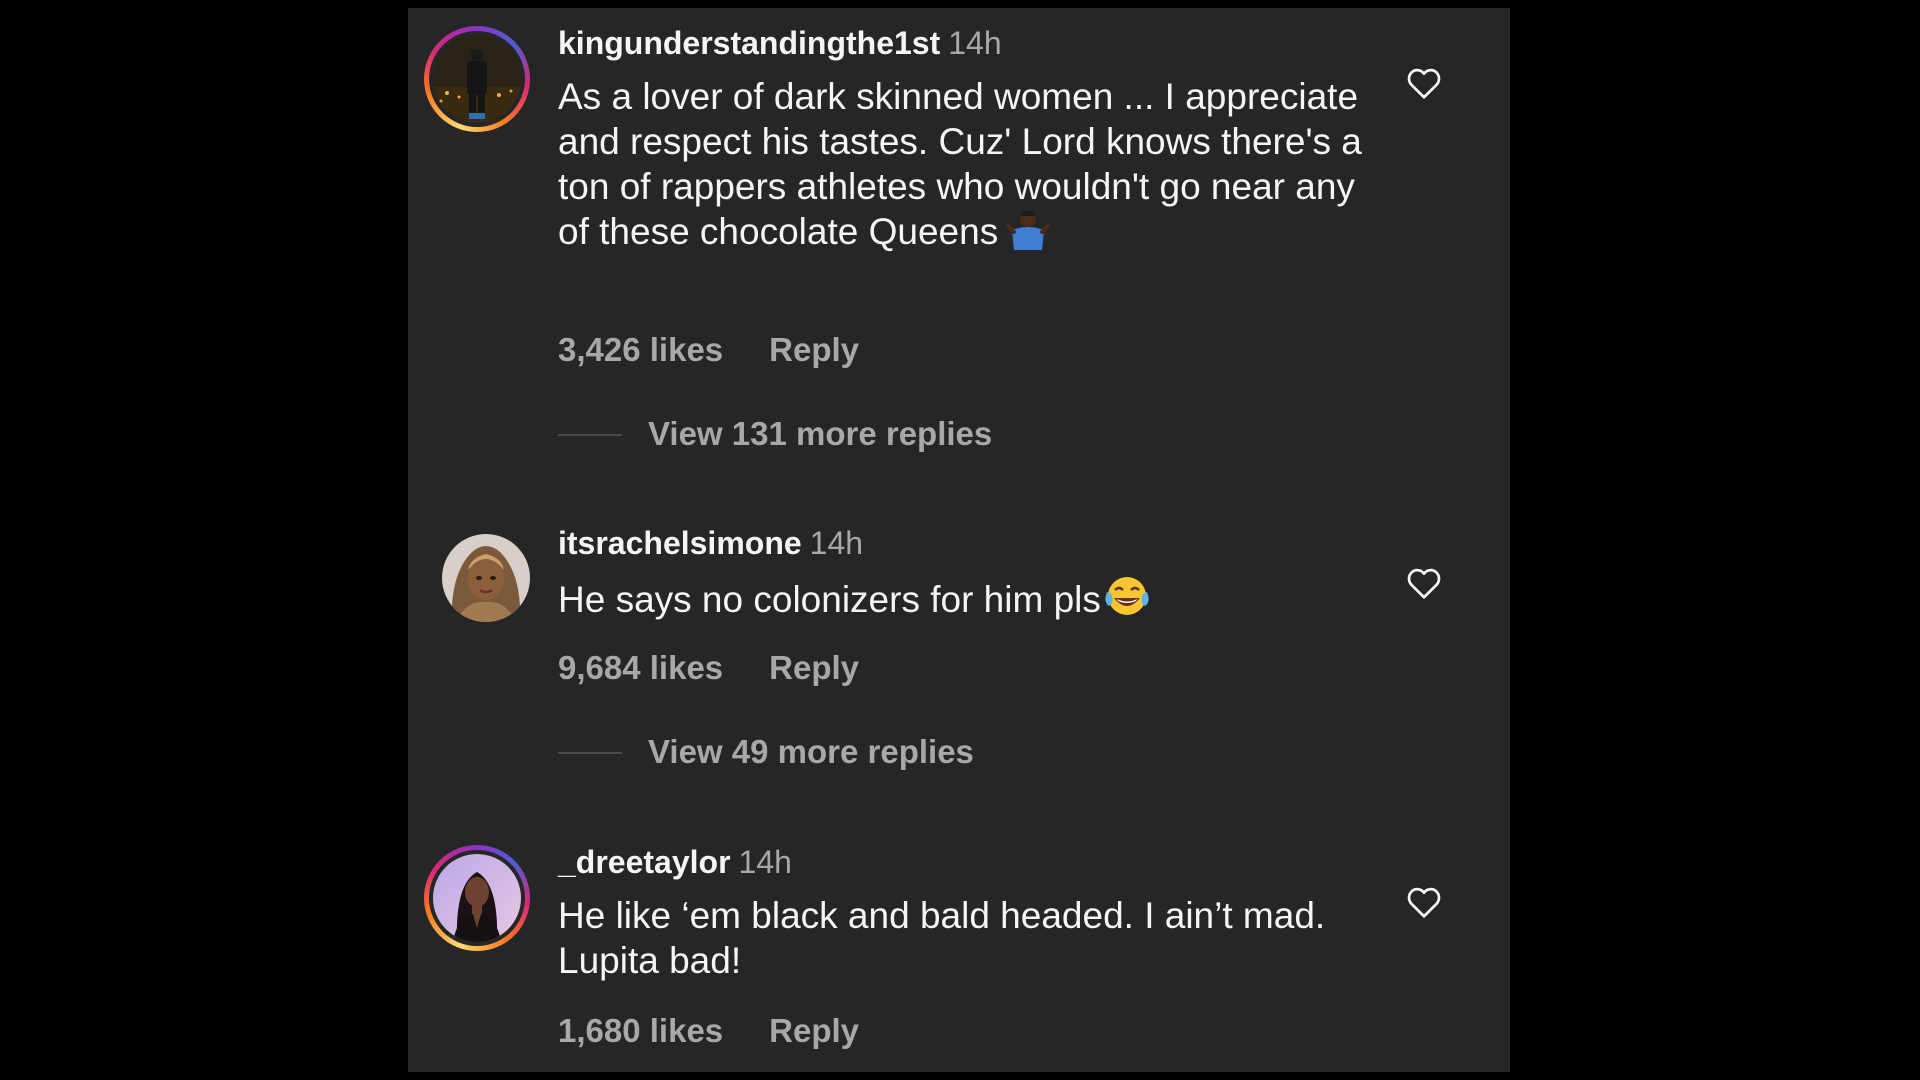 Image resolution: width=1920 pixels, height=1080 pixels. What do you see at coordinates (811, 751) in the screenshot?
I see `view-replies-label: View 49 more replies` at bounding box center [811, 751].